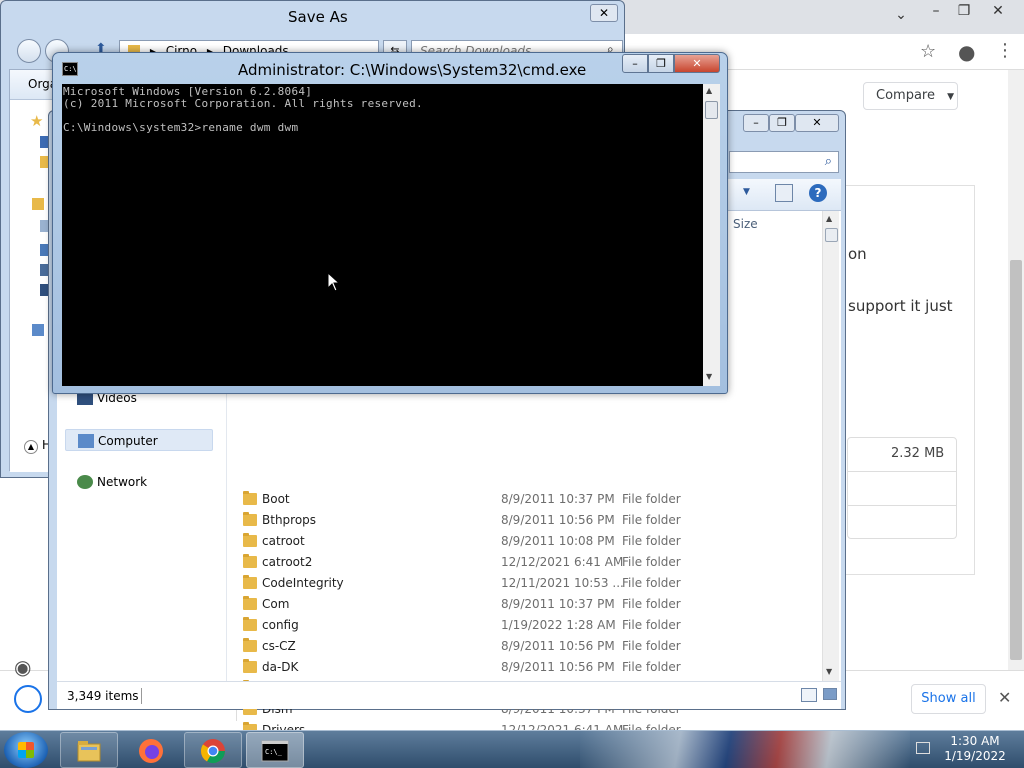 This screenshot has width=1024, height=768. I want to click on console-line: C:\Windows\system32>rename dwm dwm, so click(181, 127).